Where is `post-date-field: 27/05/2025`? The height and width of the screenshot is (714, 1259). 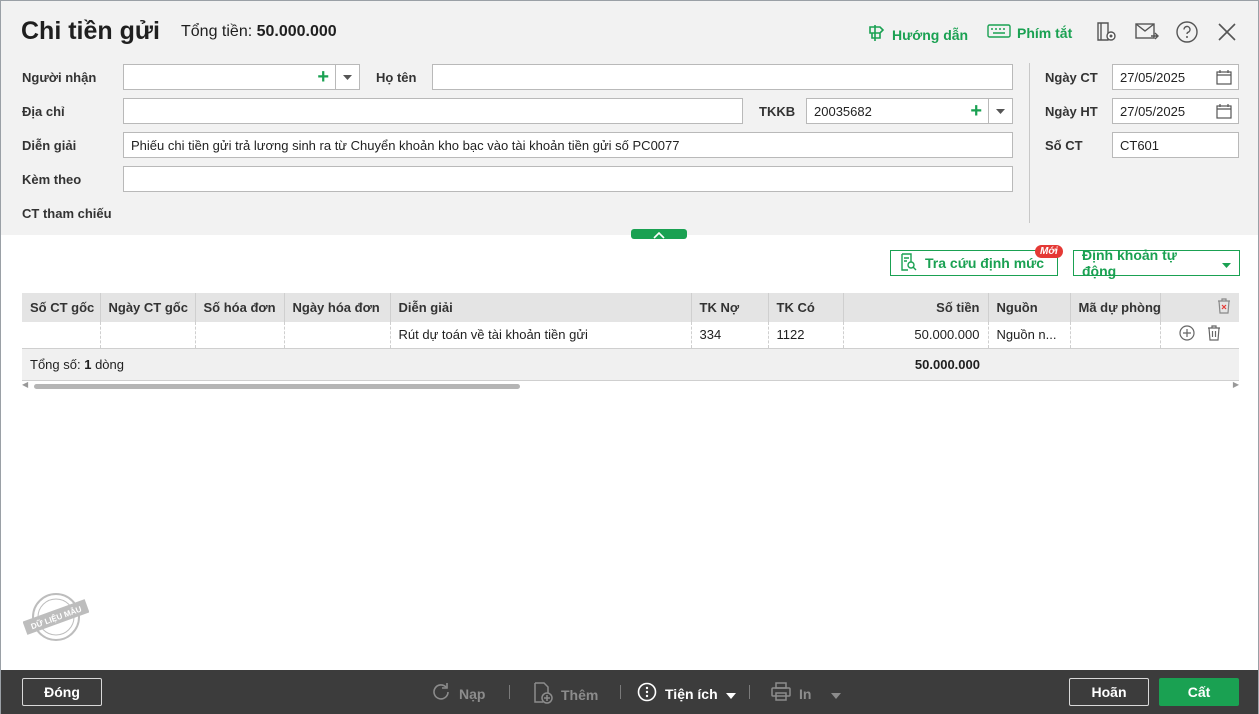
post-date-field: 27/05/2025 is located at coordinates (1175, 111).